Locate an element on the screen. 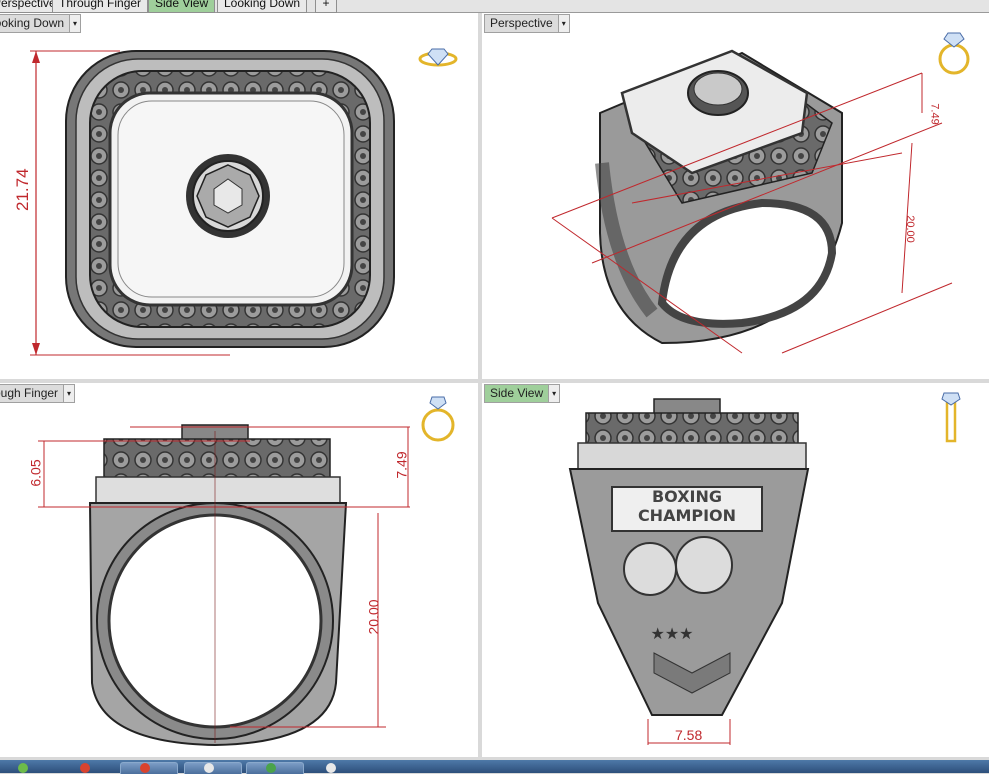 The image size is (989, 774). taskbar is located at coordinates (494, 767).